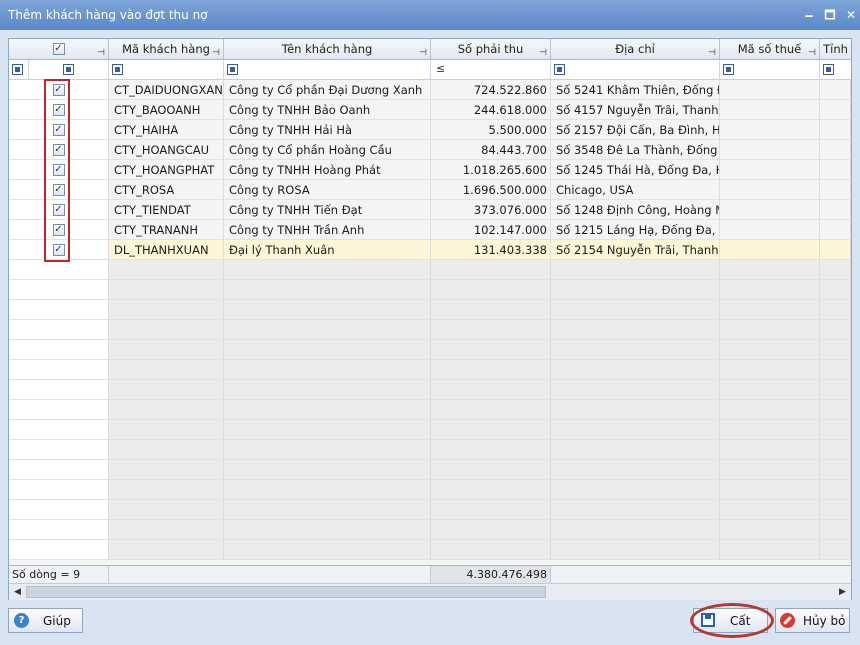 The height and width of the screenshot is (645, 860). Describe the element at coordinates (770, 49) in the screenshot. I see `header-tax-code: Mã số thuế ⊣` at that location.